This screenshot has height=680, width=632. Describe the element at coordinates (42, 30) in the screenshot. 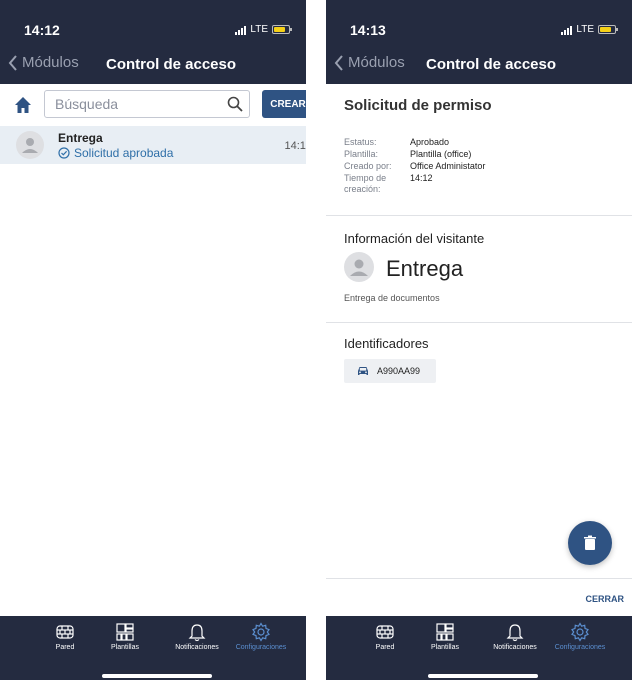

I see `status-time: 14:12` at that location.